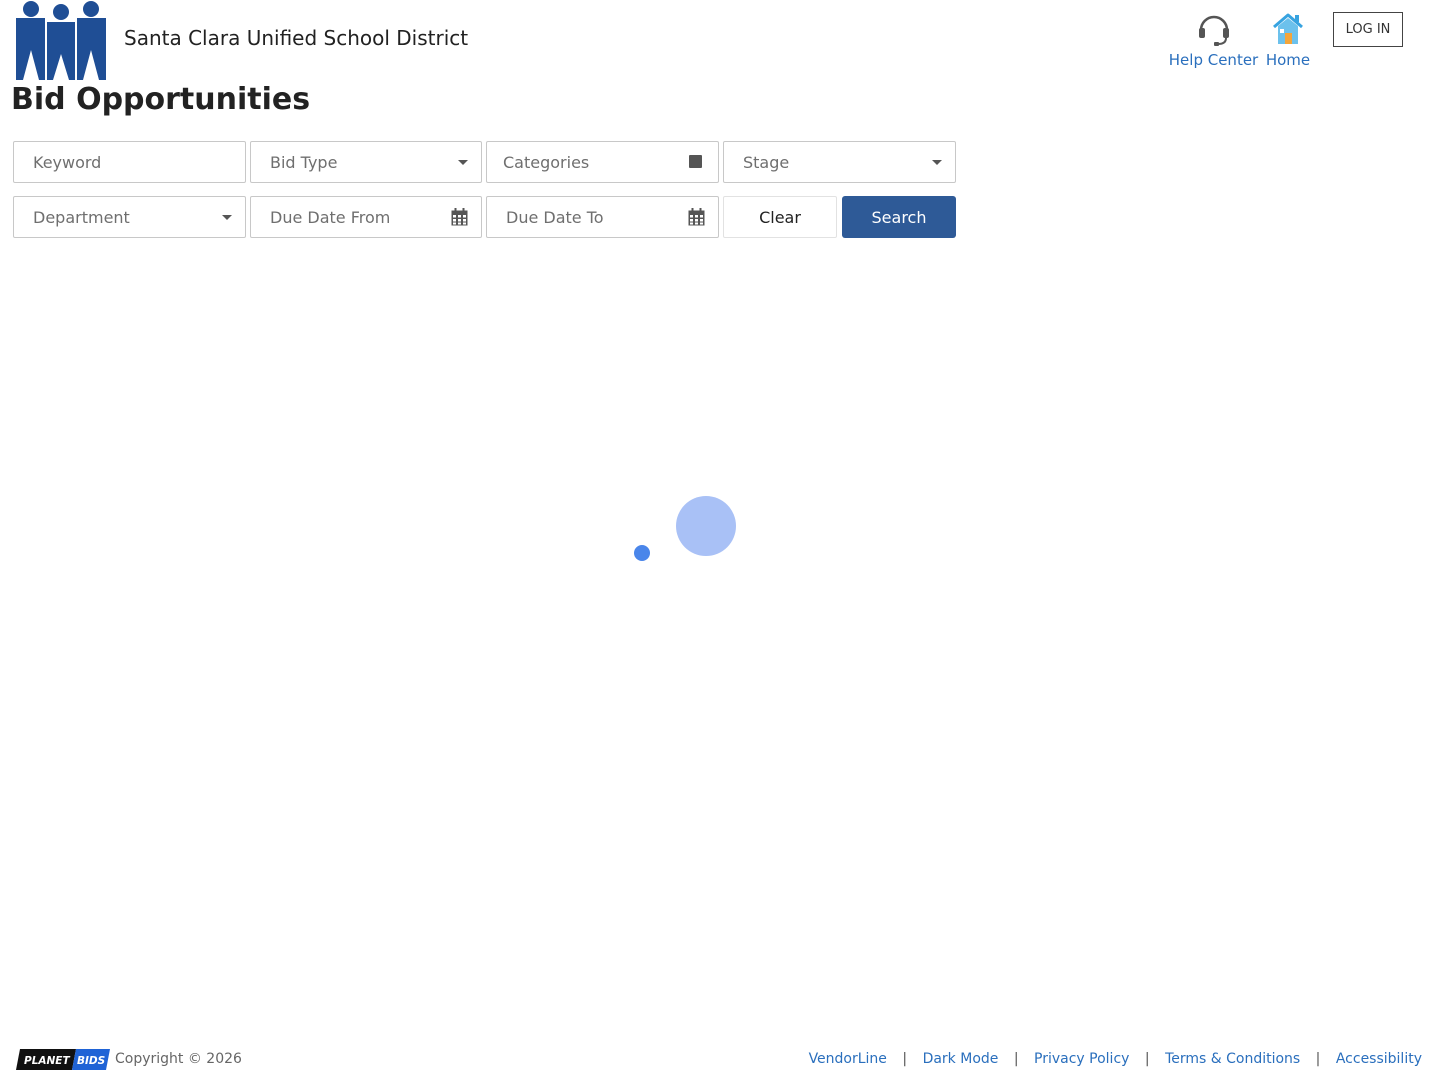 This screenshot has width=1440, height=1080. Describe the element at coordinates (129, 162) in the screenshot. I see `keyword-input` at that location.